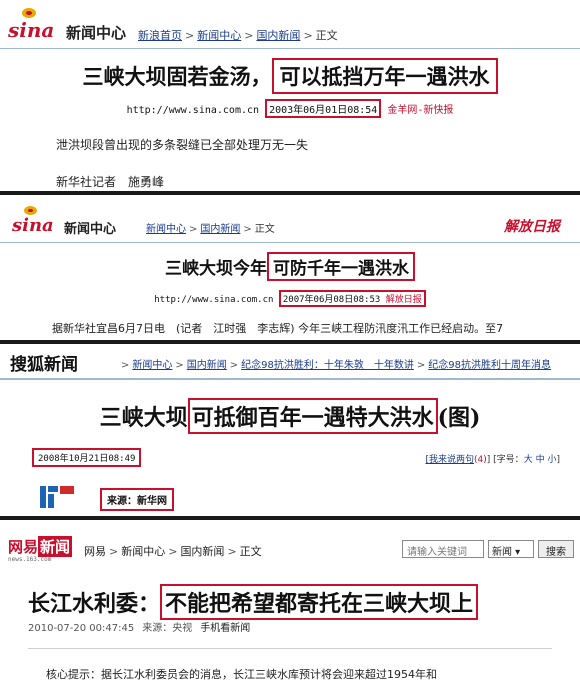 This screenshot has width=580, height=691. What do you see at coordinates (173, 551) in the screenshot?
I see `breadcrumb: 网易 > 新闻中心 > 国内新闻 > 正文` at bounding box center [173, 551].